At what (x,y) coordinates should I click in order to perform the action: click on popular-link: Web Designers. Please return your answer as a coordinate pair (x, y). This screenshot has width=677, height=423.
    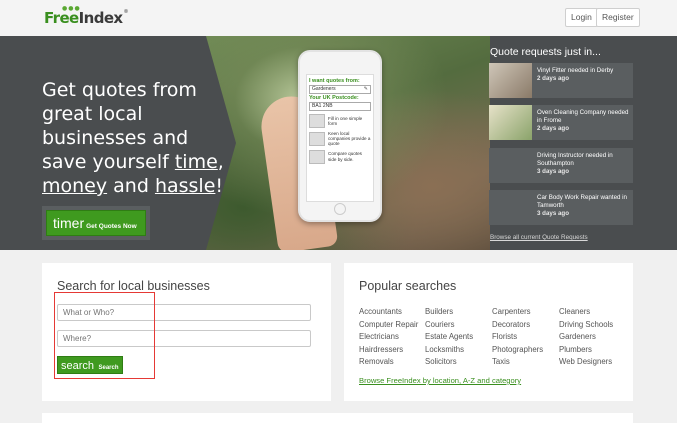
    Looking at the image, I should click on (586, 362).